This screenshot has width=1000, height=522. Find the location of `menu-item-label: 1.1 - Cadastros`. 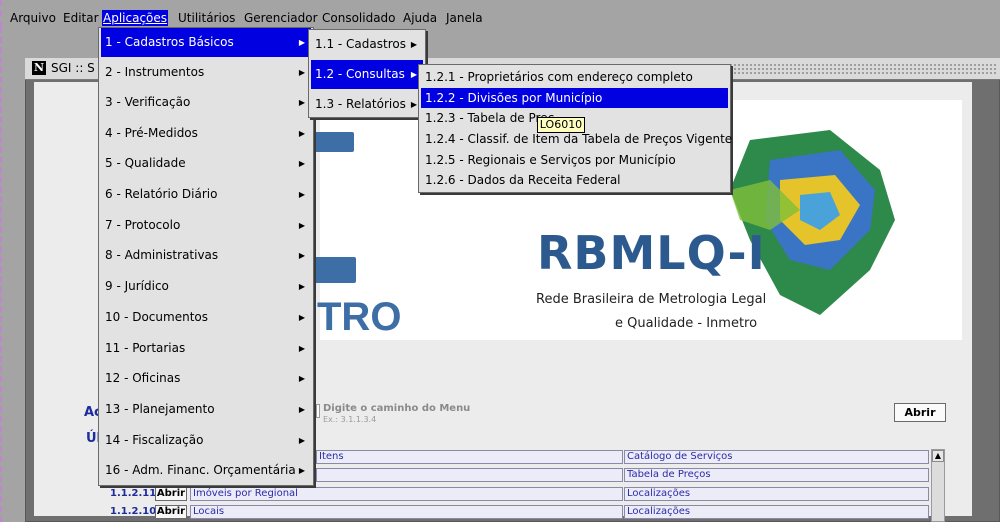

menu-item-label: 1.1 - Cadastros is located at coordinates (360, 44).